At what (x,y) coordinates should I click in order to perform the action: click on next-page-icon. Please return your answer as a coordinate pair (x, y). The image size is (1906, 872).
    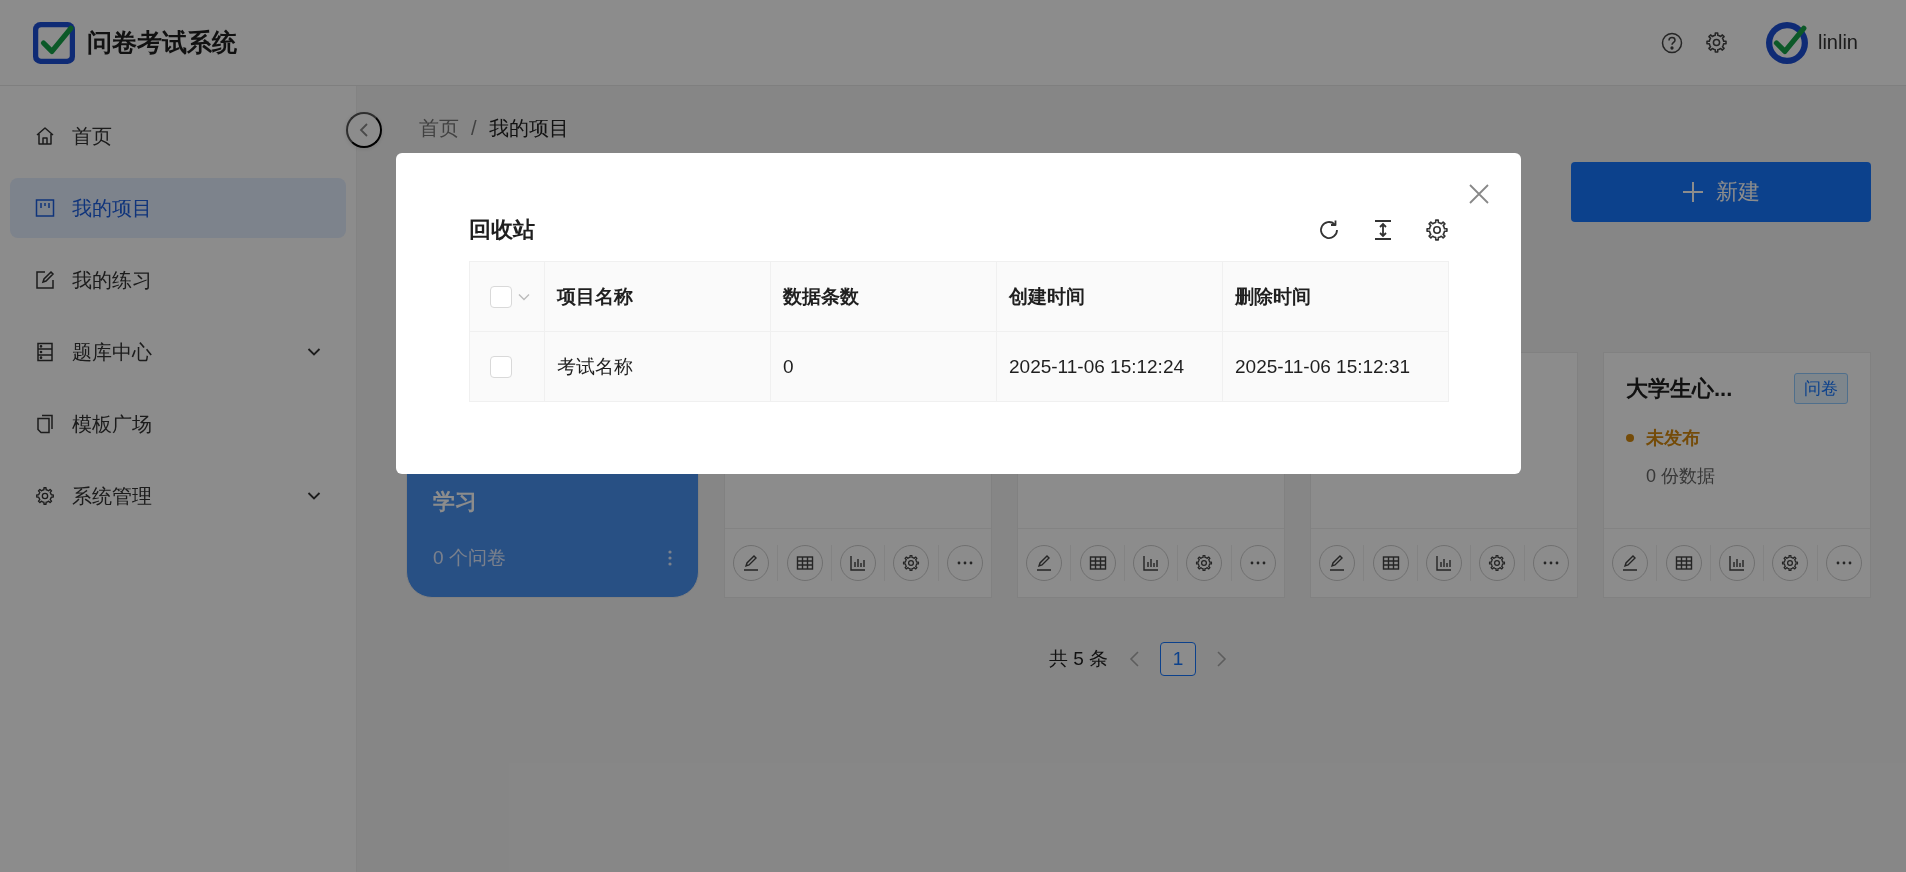
    Looking at the image, I should click on (1222, 659).